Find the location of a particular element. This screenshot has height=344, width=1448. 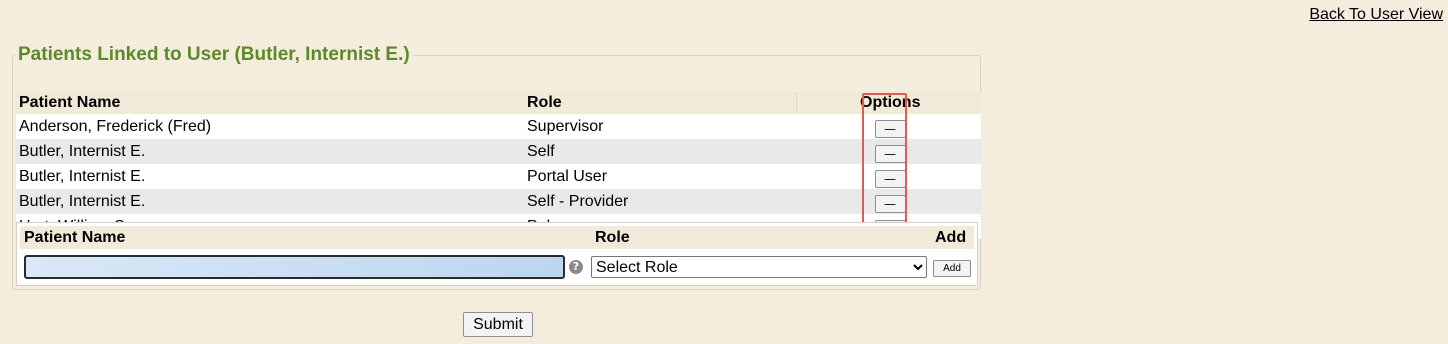

table-header-row: Patient Name Role Options is located at coordinates (498, 103).